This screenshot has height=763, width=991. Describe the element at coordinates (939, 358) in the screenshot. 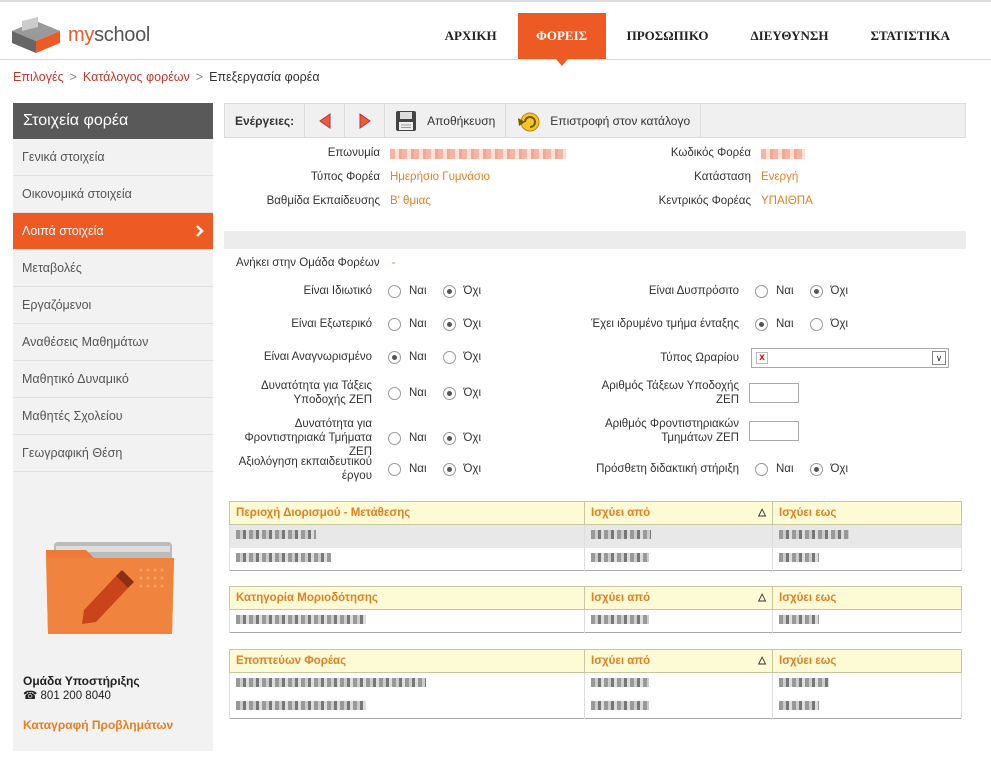

I see `chevron-down-icon: ∨` at that location.